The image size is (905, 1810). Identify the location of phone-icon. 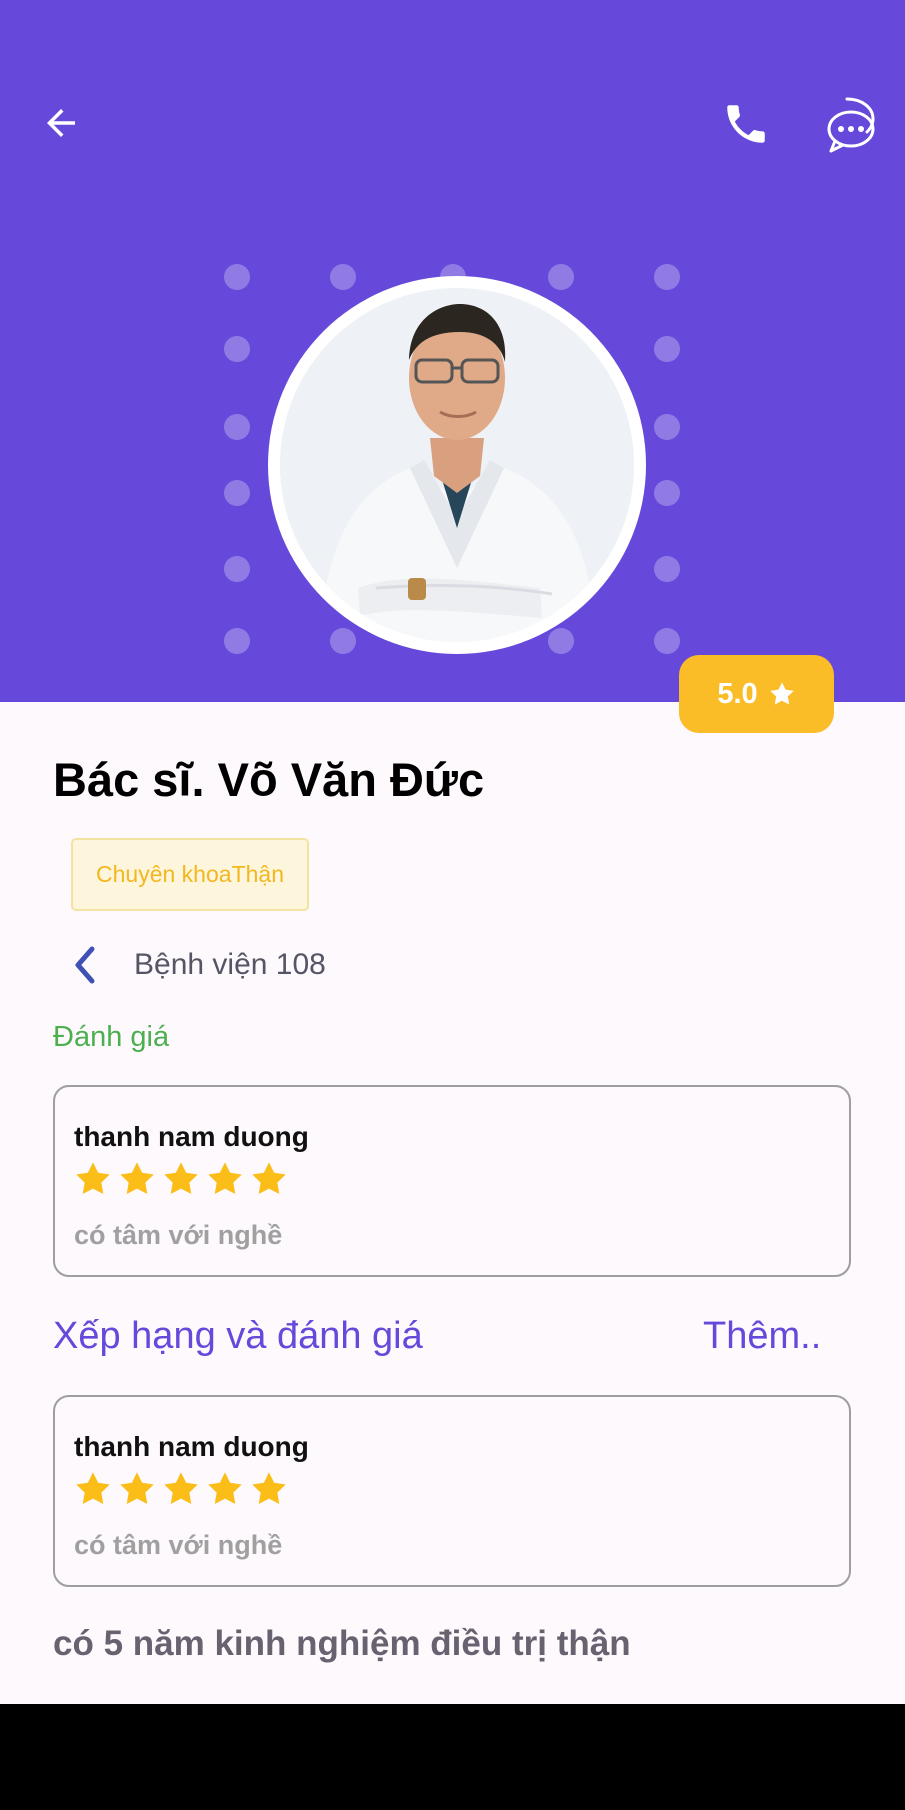
(746, 124).